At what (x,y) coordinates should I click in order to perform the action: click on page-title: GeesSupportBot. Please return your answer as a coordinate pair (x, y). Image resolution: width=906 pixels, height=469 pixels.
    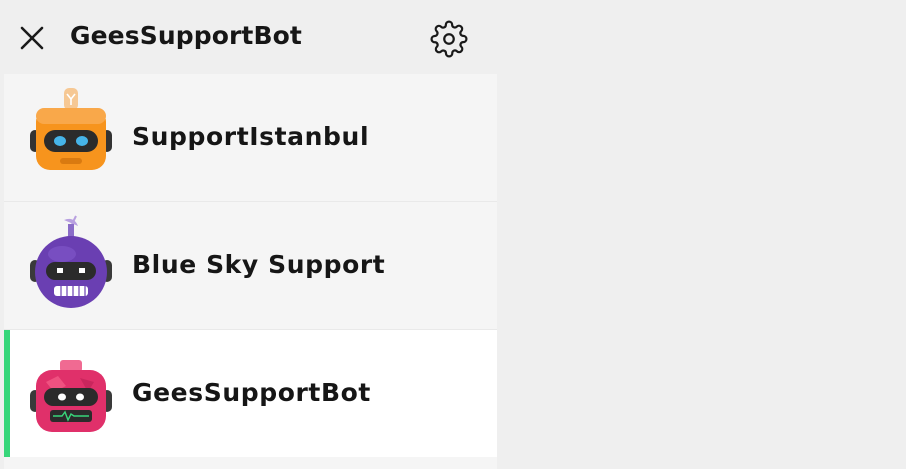
    Looking at the image, I should click on (186, 35).